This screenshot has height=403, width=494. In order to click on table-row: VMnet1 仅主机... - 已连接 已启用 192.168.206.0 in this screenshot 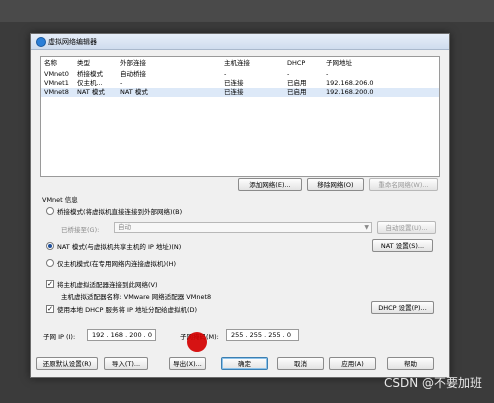, I will do `click(240, 83)`.